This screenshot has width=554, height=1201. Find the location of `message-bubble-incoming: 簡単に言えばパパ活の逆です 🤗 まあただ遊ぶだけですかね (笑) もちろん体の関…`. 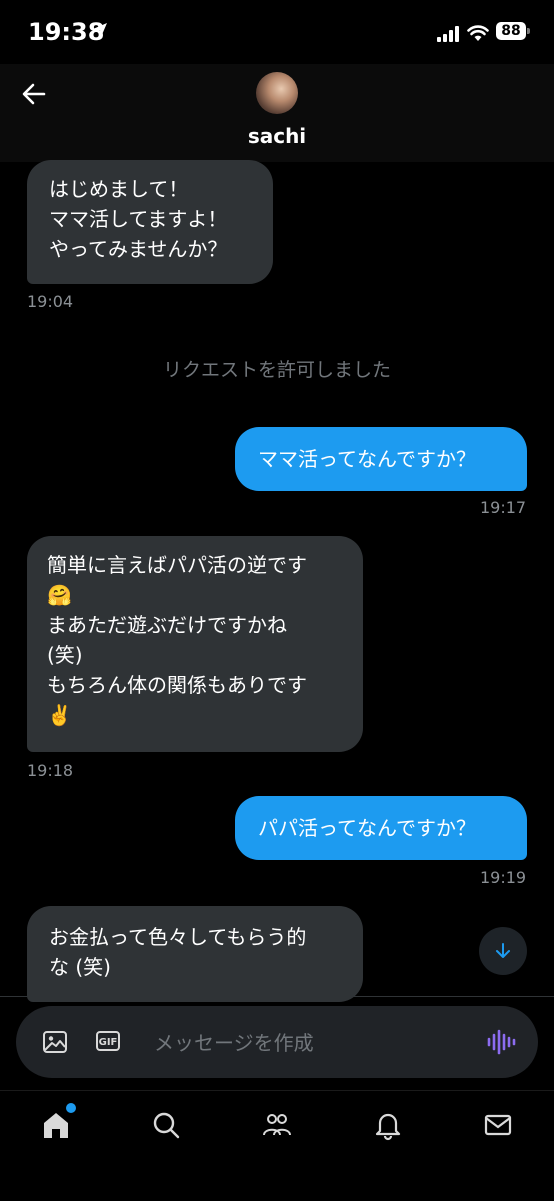

message-bubble-incoming: 簡単に言えばパパ活の逆です 🤗 まあただ遊ぶだけですかね (笑) もちろん体の関… is located at coordinates (195, 644).